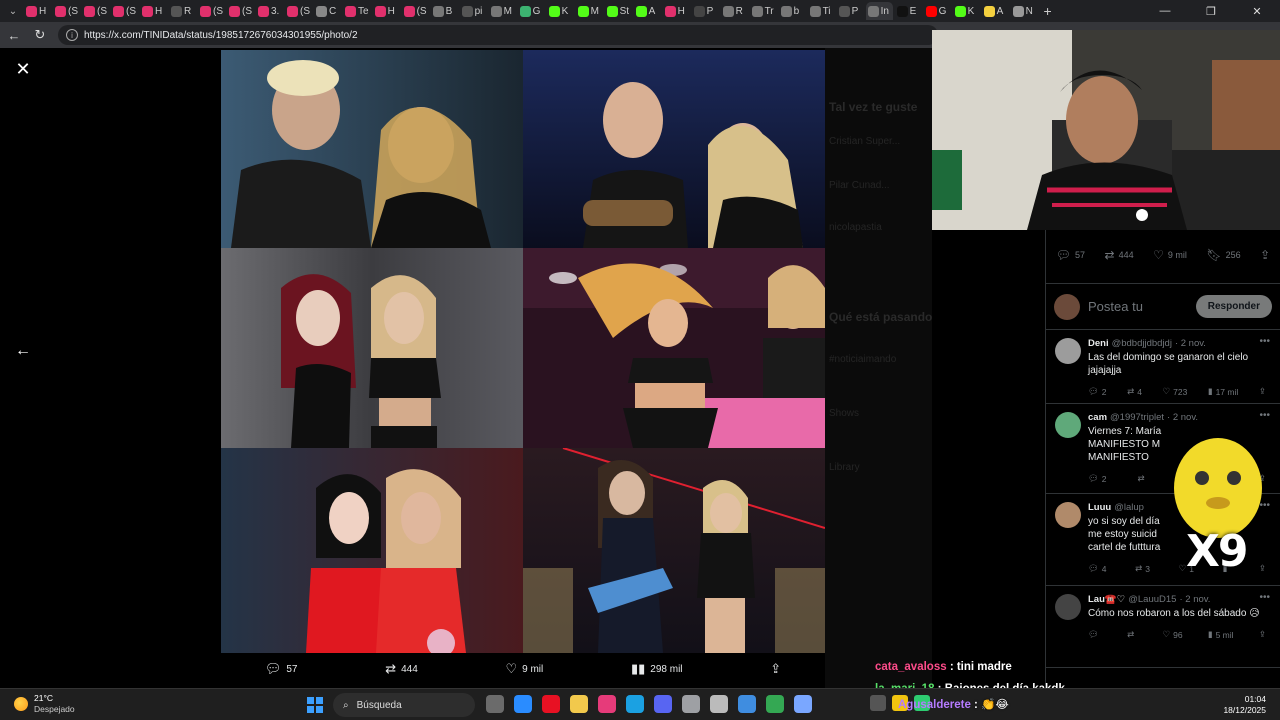 The width and height of the screenshot is (1280, 720). I want to click on reply-action: 💬︎ 57, so click(281, 669).